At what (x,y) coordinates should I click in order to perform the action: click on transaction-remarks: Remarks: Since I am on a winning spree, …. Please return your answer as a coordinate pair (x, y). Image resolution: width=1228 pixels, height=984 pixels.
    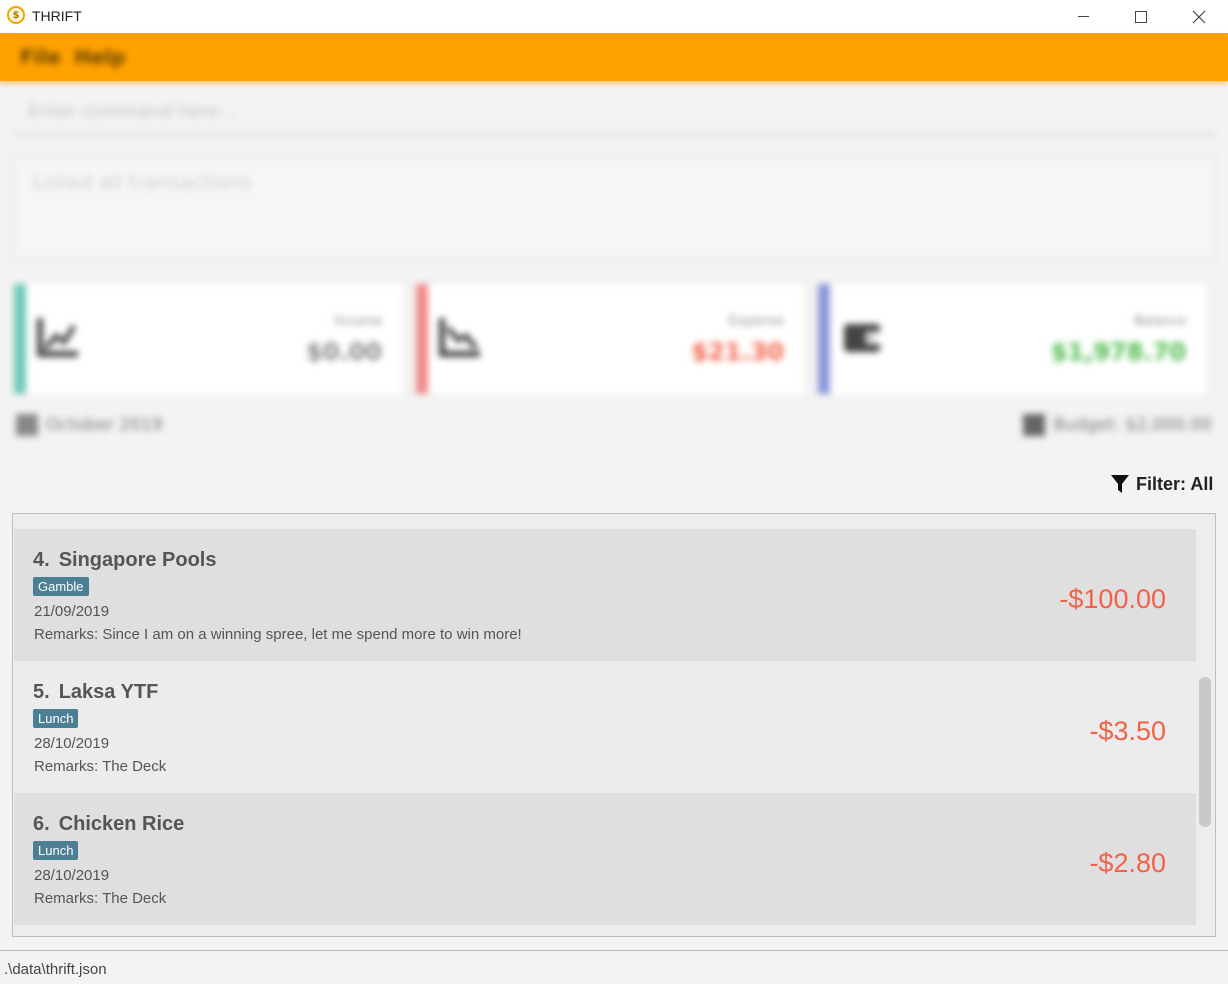
    Looking at the image, I should click on (278, 634).